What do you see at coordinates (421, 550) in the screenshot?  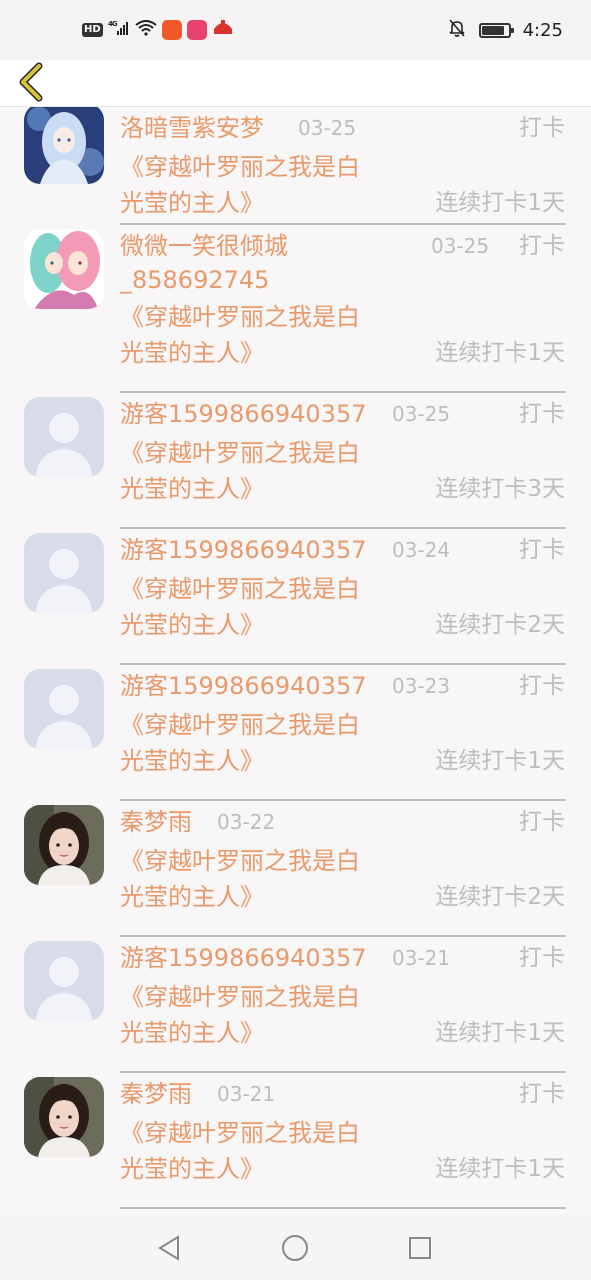 I see `checkin-date: 03-24` at bounding box center [421, 550].